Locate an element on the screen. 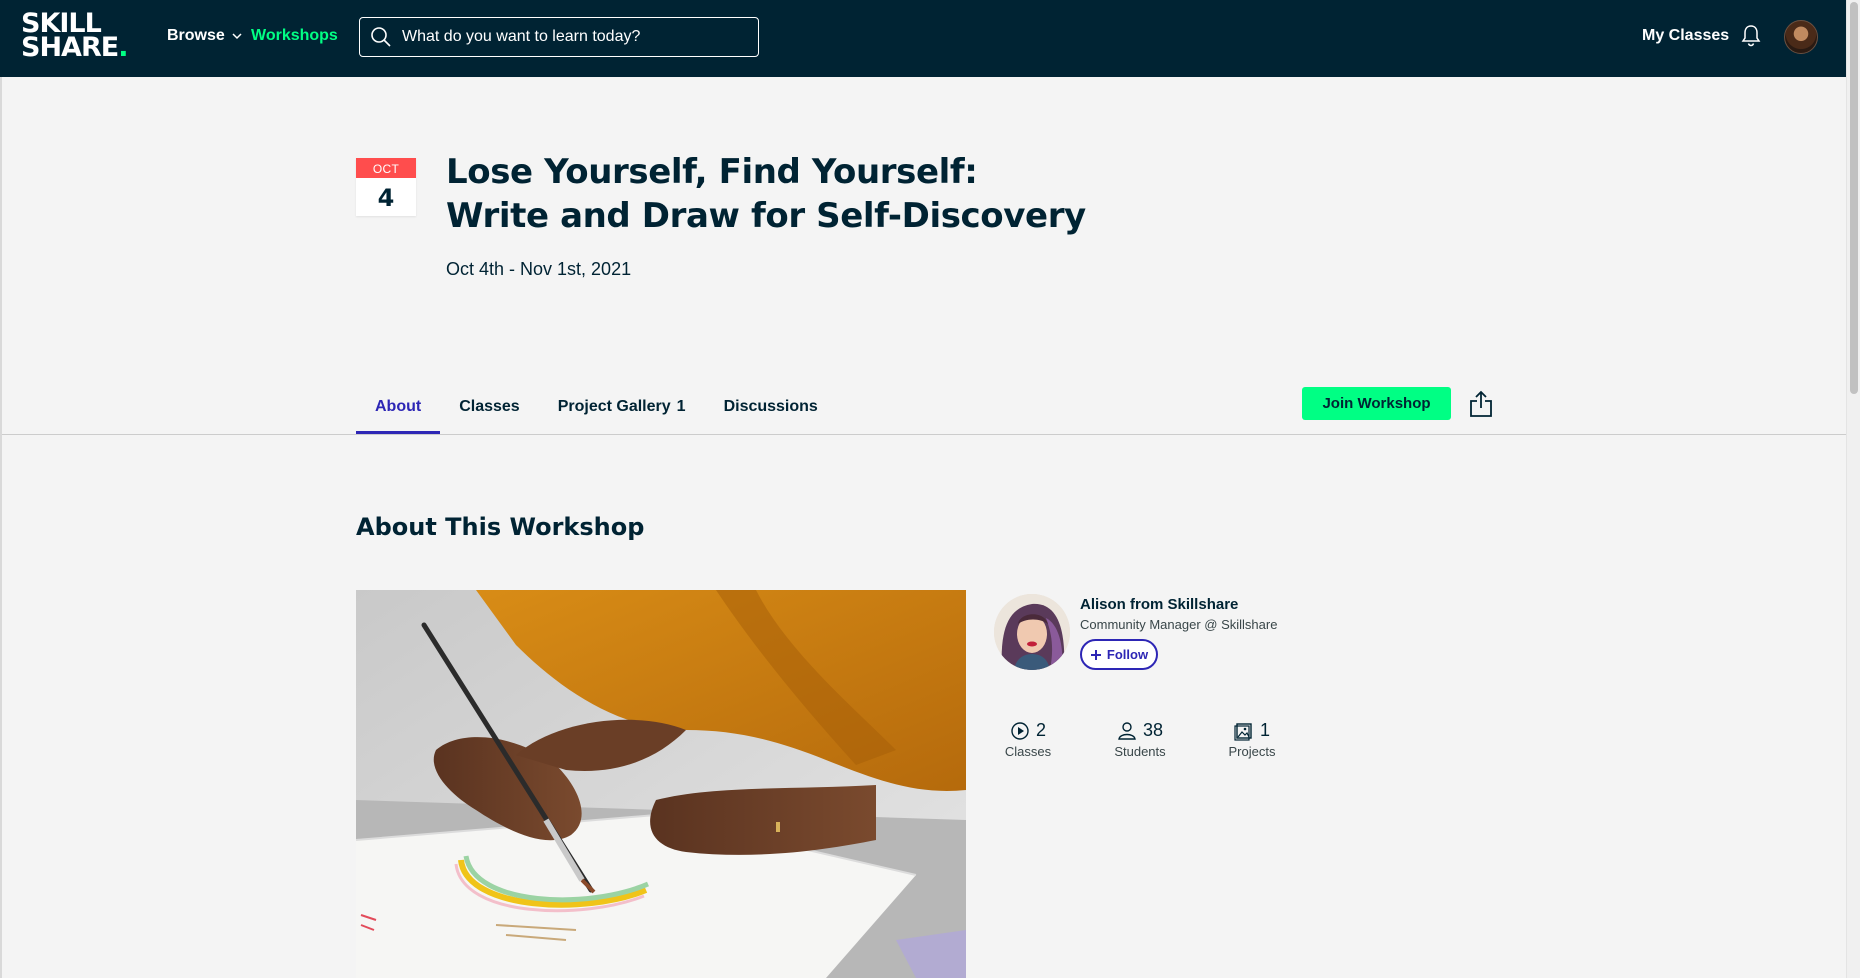 This screenshot has width=1860, height=978. workshop-hero-image is located at coordinates (661, 784).